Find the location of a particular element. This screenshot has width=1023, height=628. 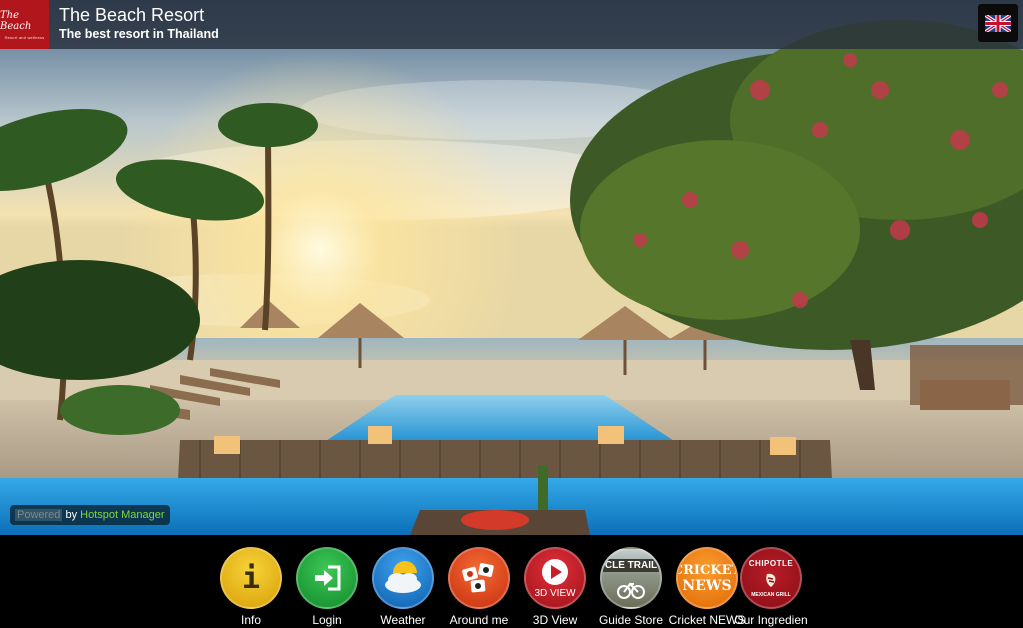

dock-item-guide-store: CLE TRAIL Guide Store is located at coordinates (631, 587).